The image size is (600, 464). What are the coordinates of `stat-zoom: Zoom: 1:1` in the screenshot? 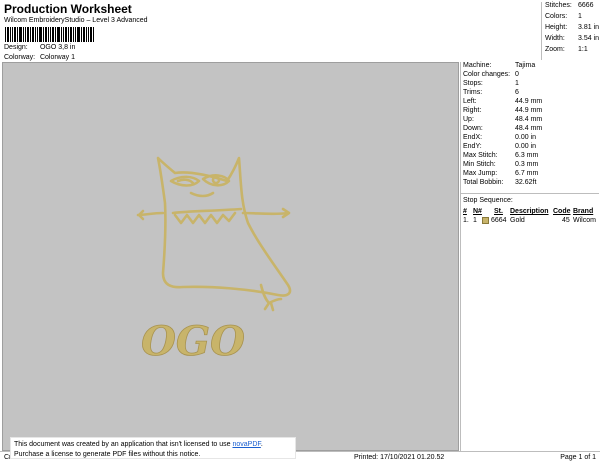 It's located at (566, 49).